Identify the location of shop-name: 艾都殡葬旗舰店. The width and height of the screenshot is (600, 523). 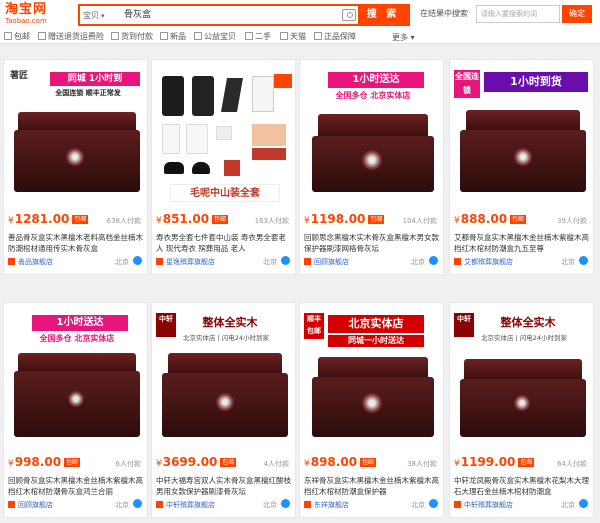
(488, 262).